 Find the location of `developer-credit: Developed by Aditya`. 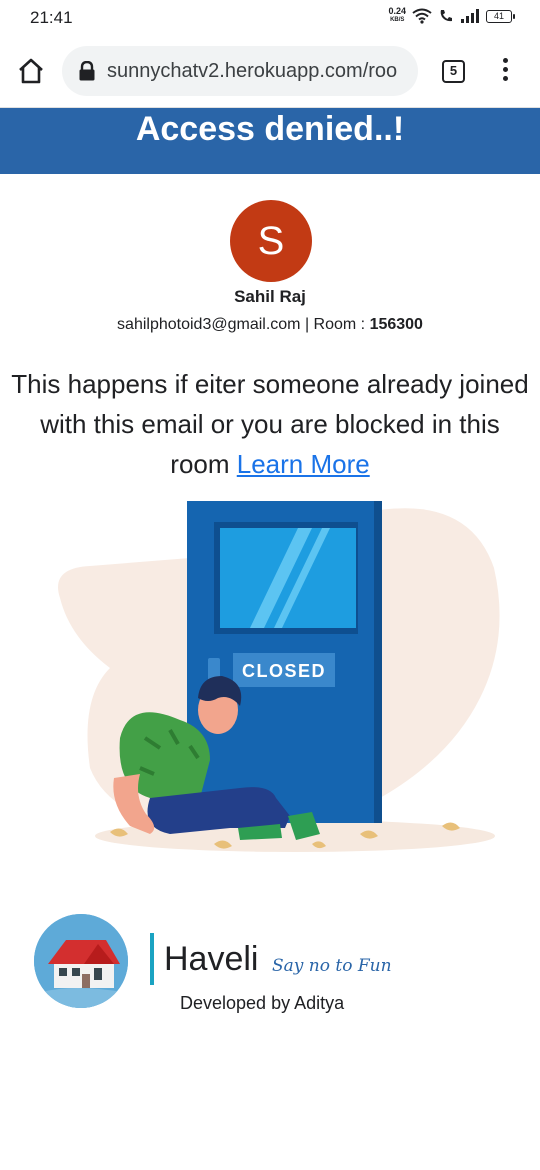

developer-credit: Developed by Aditya is located at coordinates (262, 1003).